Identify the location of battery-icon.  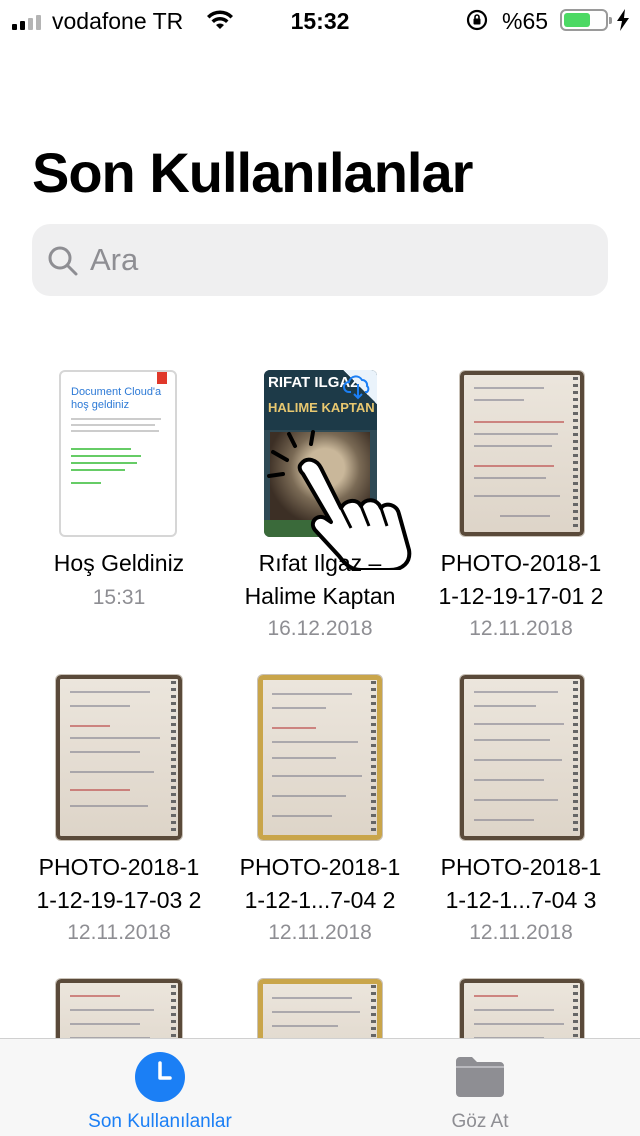
(586, 20).